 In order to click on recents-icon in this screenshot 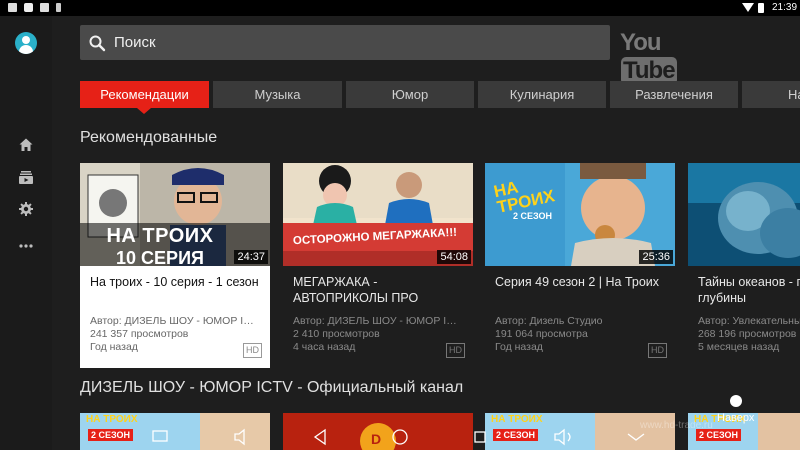, I will do `click(480, 437)`.